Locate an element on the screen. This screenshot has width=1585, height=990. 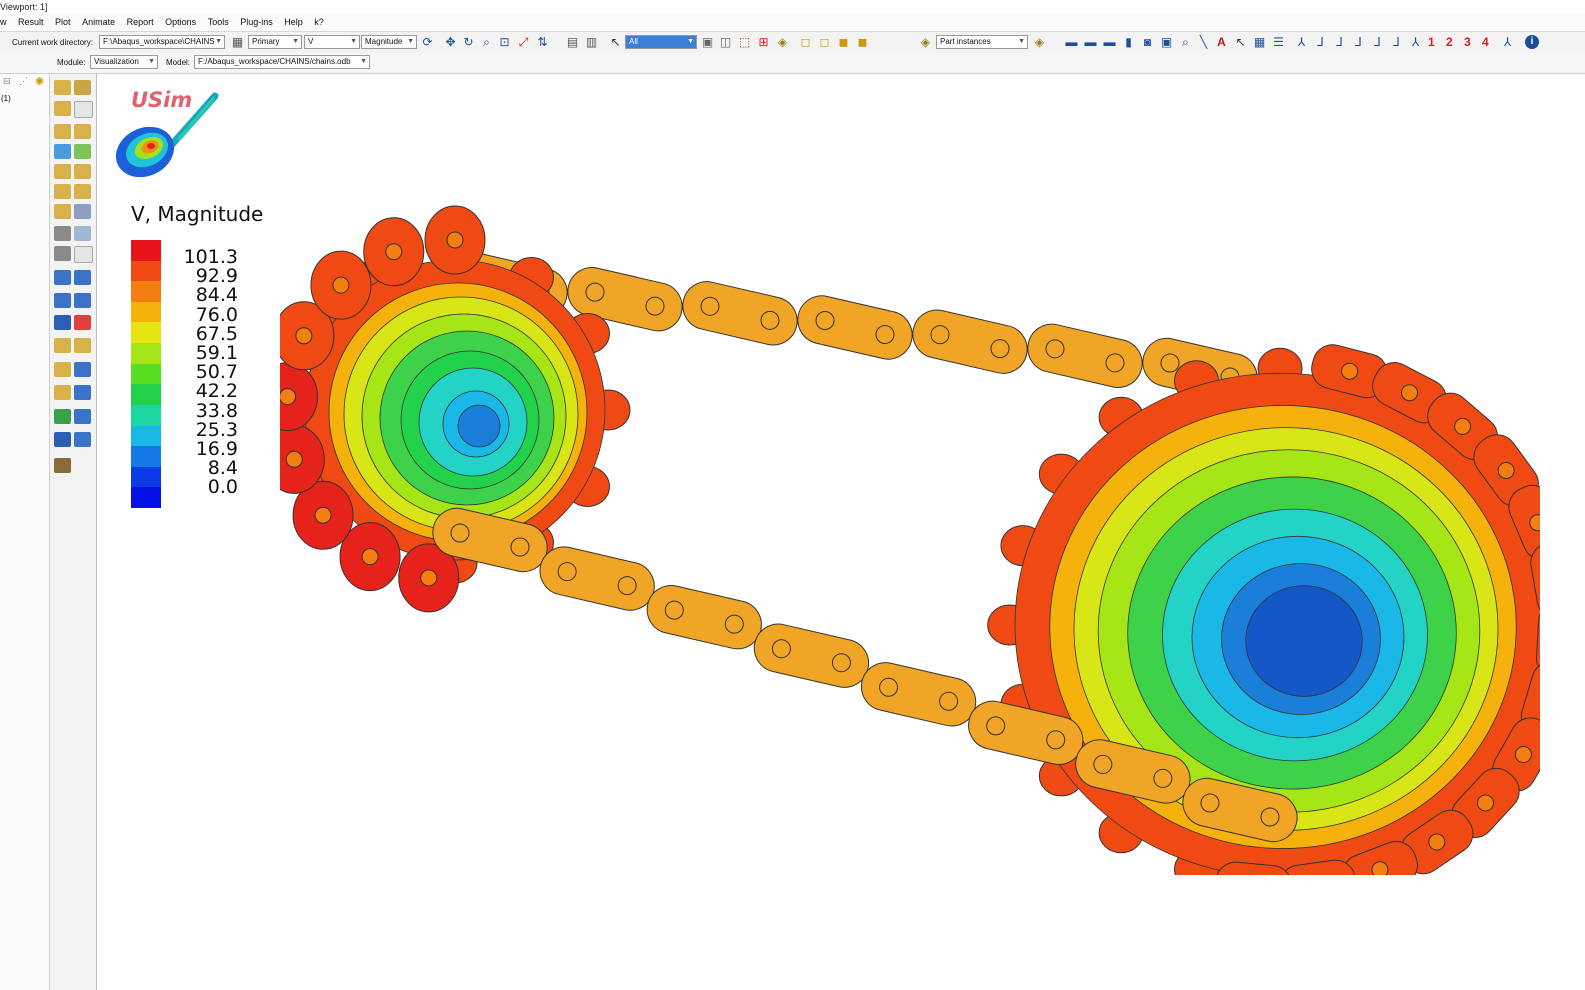
menu-item-help: Help is located at coordinates (293, 22).